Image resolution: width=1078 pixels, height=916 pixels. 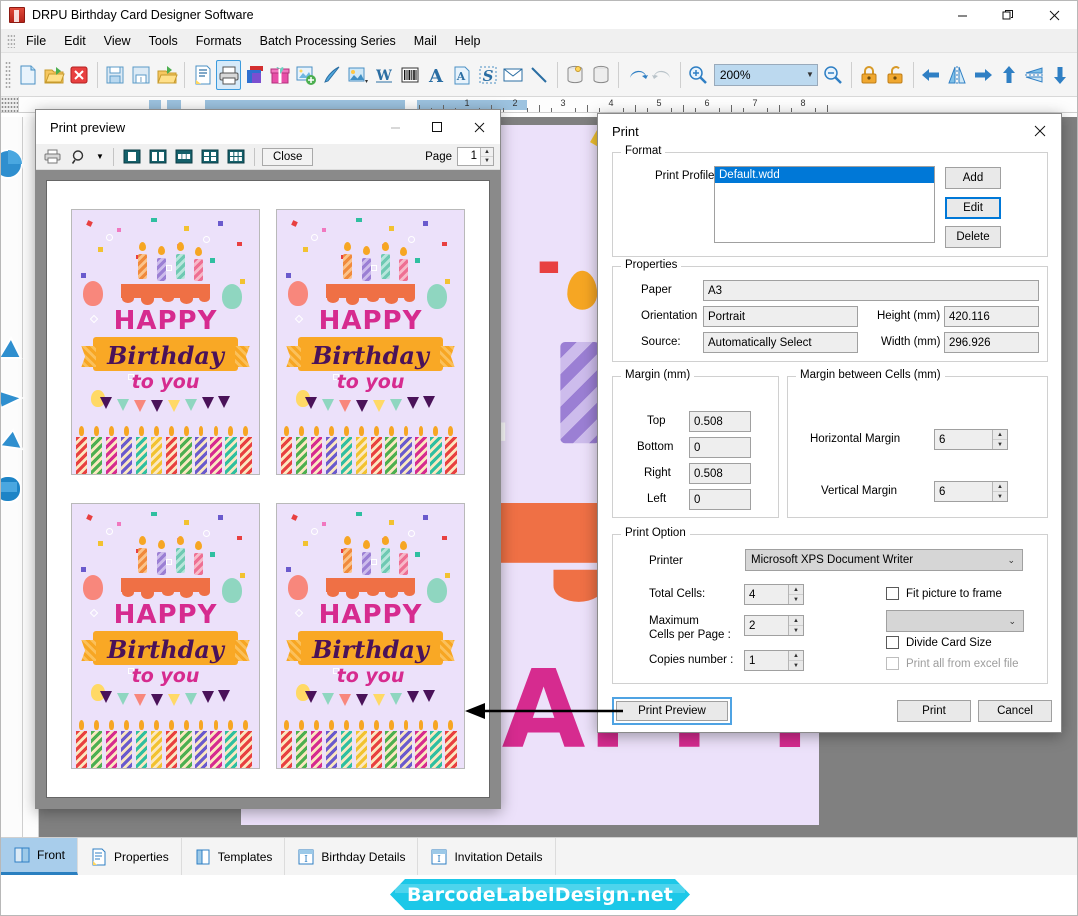 What do you see at coordinates (780, 342) in the screenshot?
I see `source-value: Automatically Select` at bounding box center [780, 342].